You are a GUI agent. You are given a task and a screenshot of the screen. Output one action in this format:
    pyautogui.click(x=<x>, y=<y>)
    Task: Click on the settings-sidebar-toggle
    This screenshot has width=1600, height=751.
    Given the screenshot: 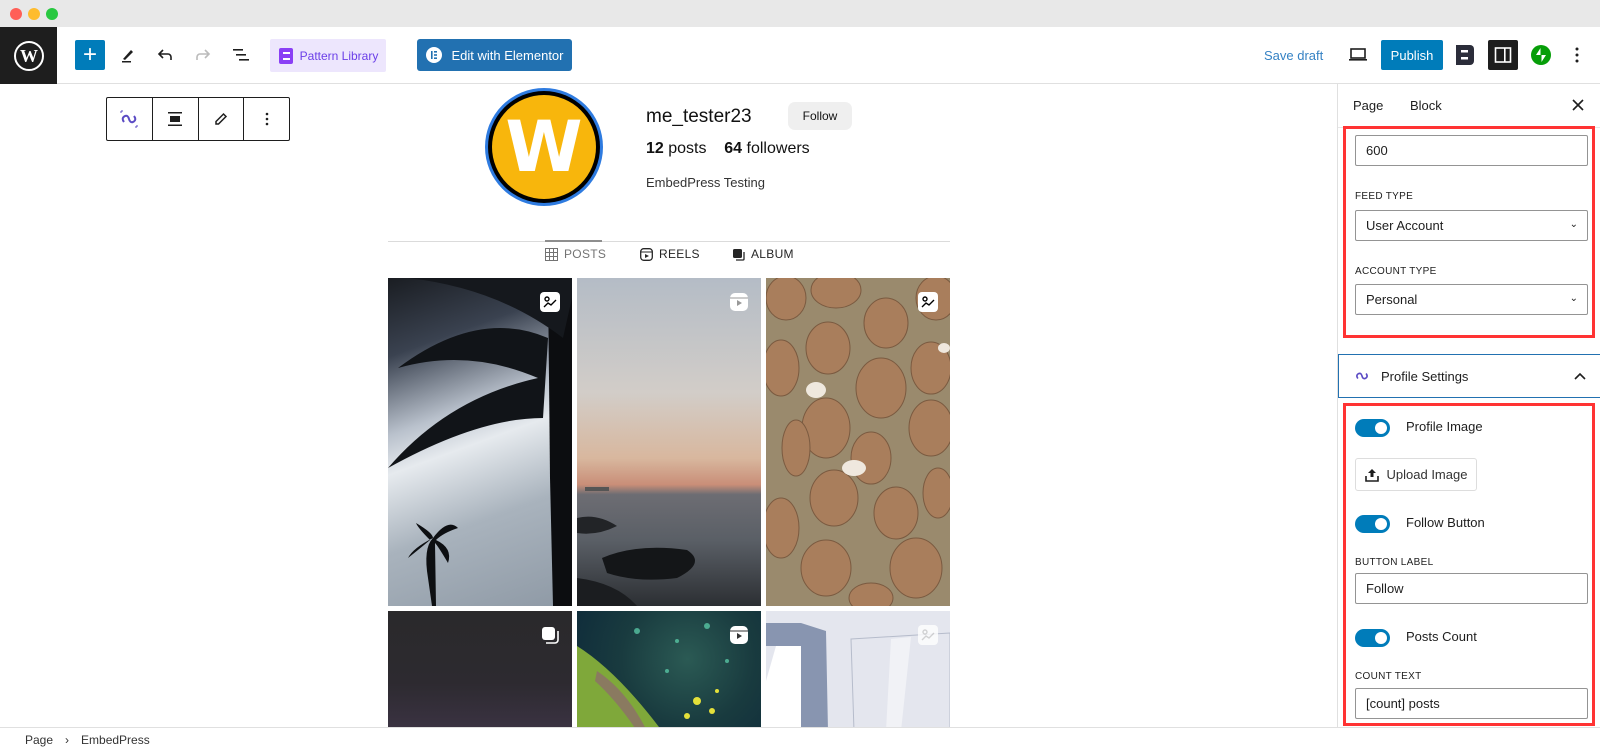 What is the action you would take?
    pyautogui.click(x=1503, y=55)
    